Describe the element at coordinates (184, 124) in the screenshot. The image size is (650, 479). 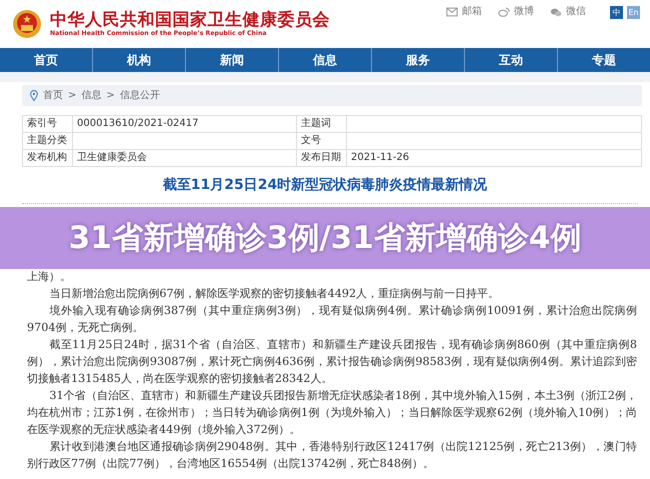
I see `table-cell: 000013610/2021-02417` at that location.